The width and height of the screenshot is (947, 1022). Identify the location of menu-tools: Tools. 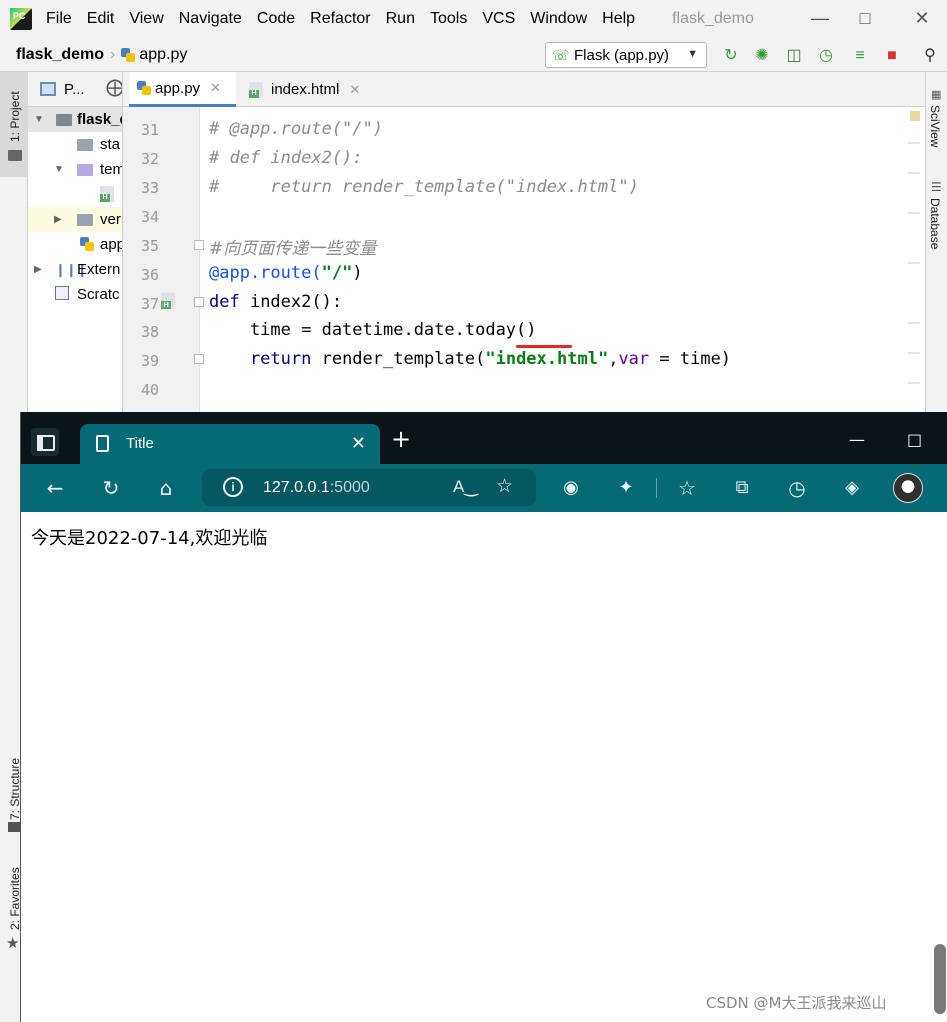
(448, 19).